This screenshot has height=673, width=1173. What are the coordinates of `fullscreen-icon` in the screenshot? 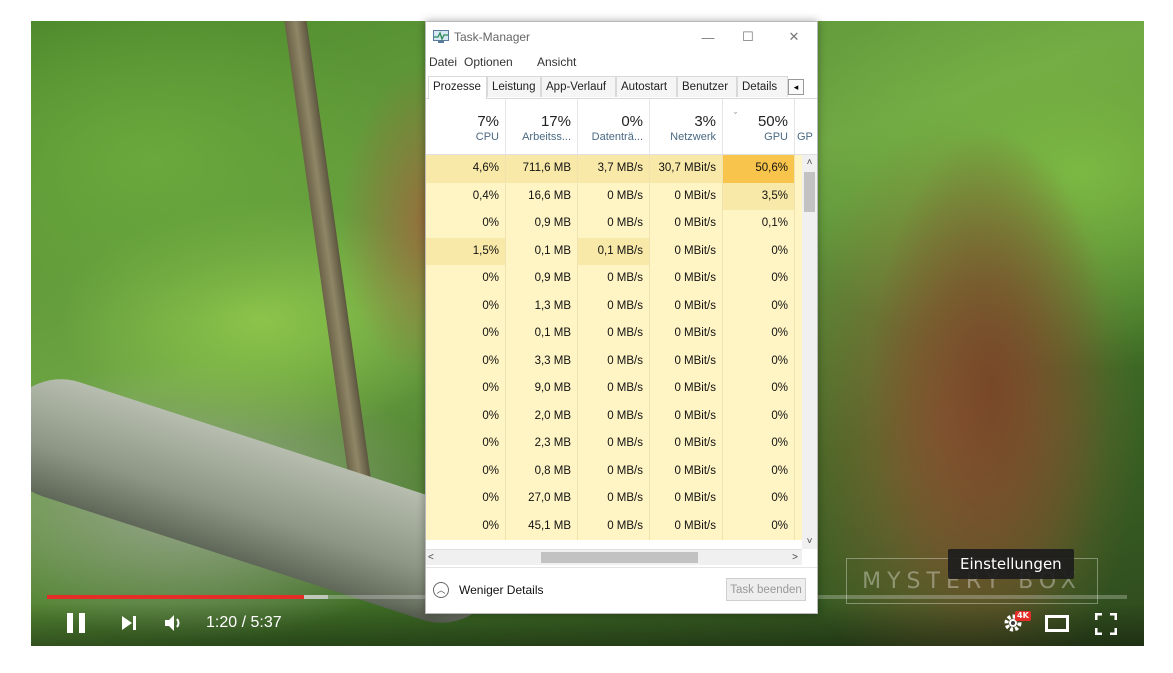 It's located at (1106, 624).